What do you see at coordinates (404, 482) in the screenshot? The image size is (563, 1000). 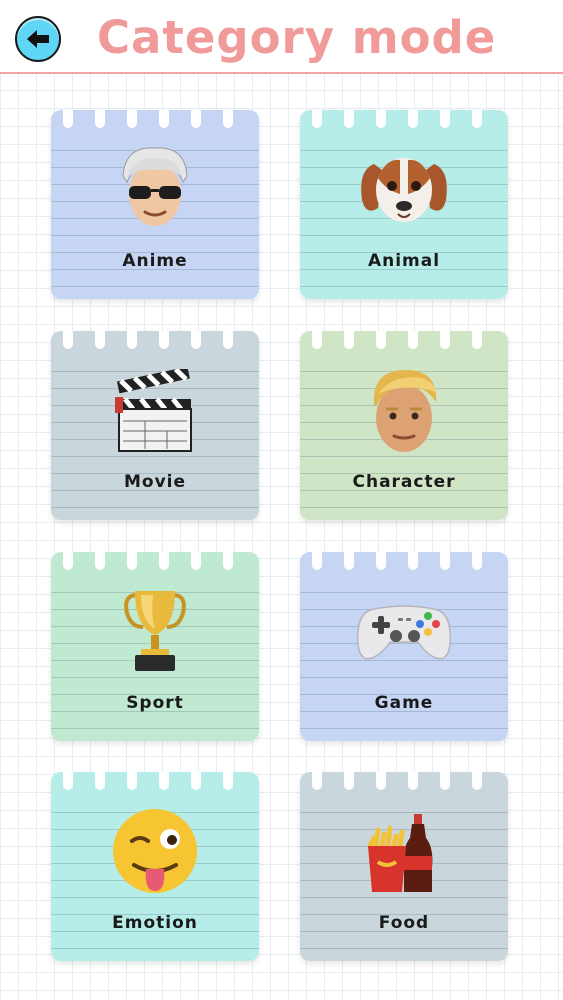 I see `category-label: Character` at bounding box center [404, 482].